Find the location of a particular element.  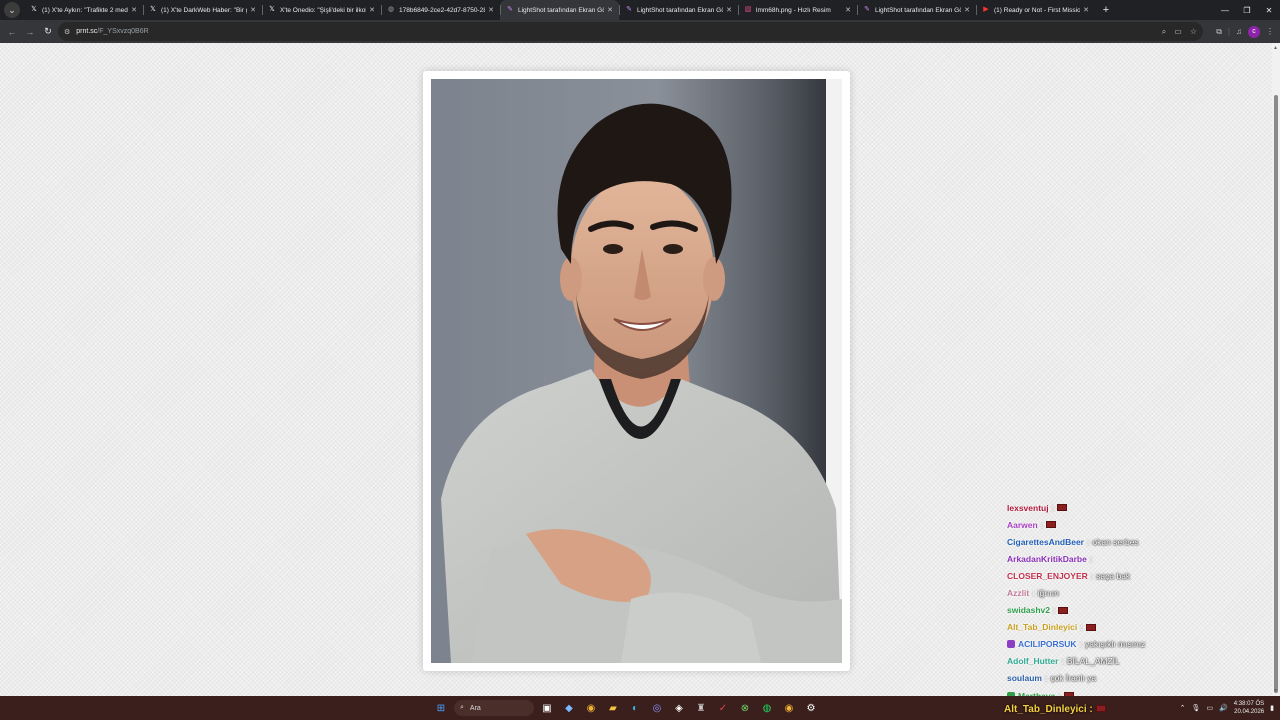

close-window-icon: ✕ is located at coordinates (1269, 10).